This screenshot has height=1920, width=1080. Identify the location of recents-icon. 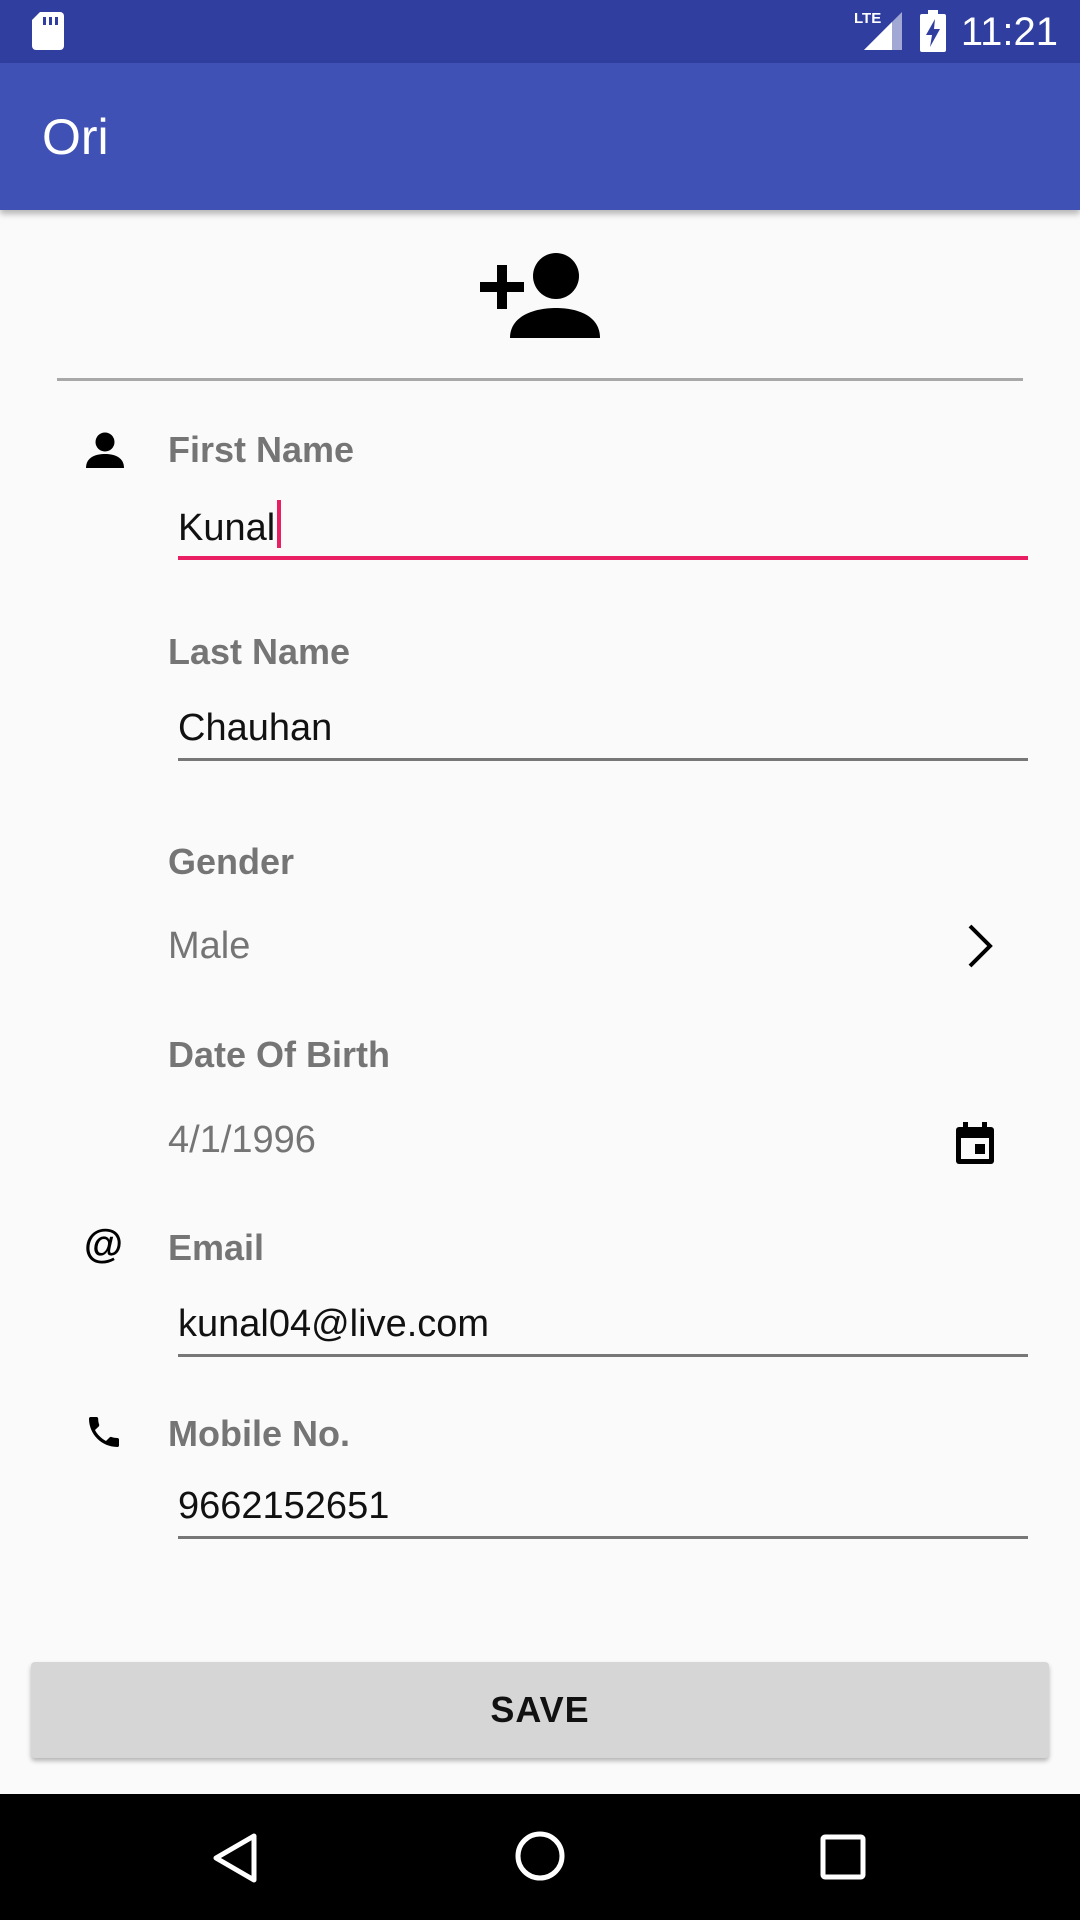
(843, 1857).